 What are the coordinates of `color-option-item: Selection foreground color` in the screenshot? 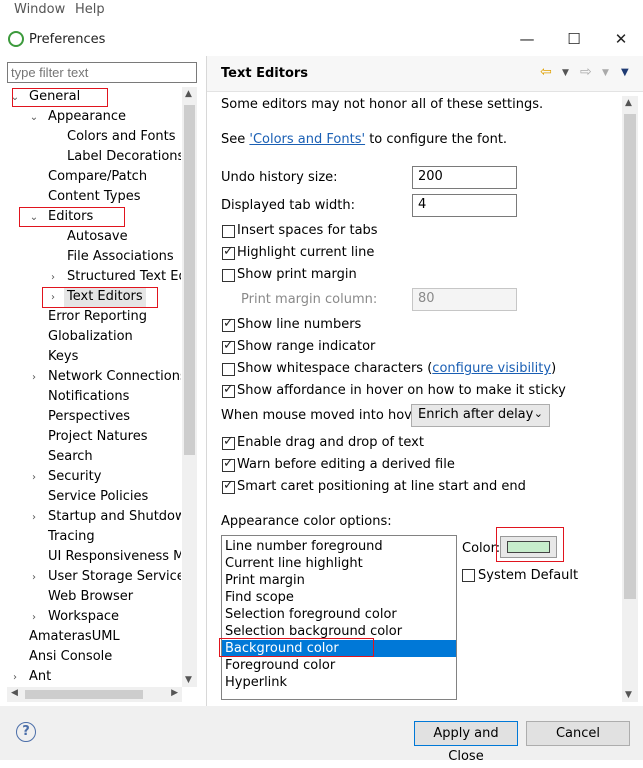 It's located at (339, 614).